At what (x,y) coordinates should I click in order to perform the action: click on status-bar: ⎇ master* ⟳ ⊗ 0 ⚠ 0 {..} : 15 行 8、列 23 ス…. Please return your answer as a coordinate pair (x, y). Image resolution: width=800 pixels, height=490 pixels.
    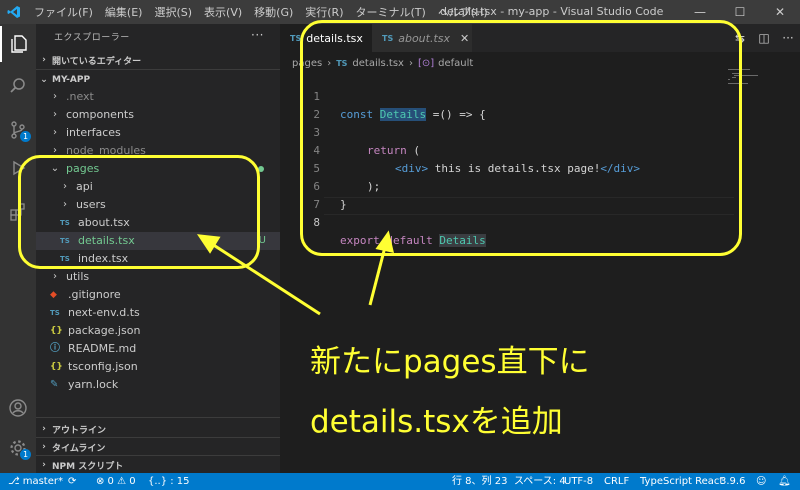
    Looking at the image, I should click on (400, 481).